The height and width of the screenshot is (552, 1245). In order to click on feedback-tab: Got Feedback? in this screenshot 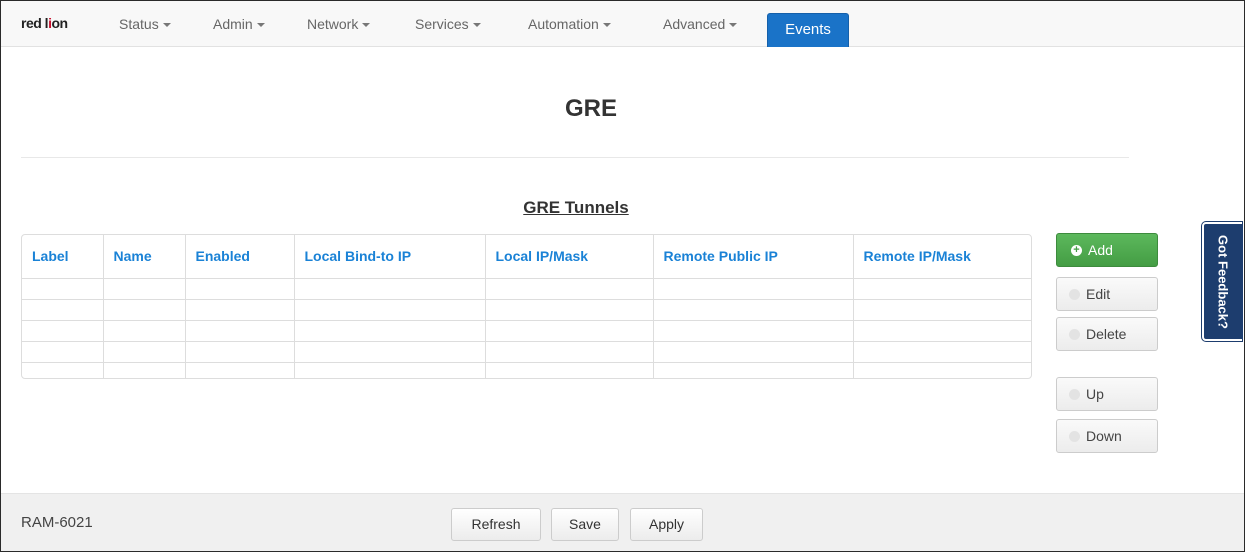, I will do `click(1222, 281)`.